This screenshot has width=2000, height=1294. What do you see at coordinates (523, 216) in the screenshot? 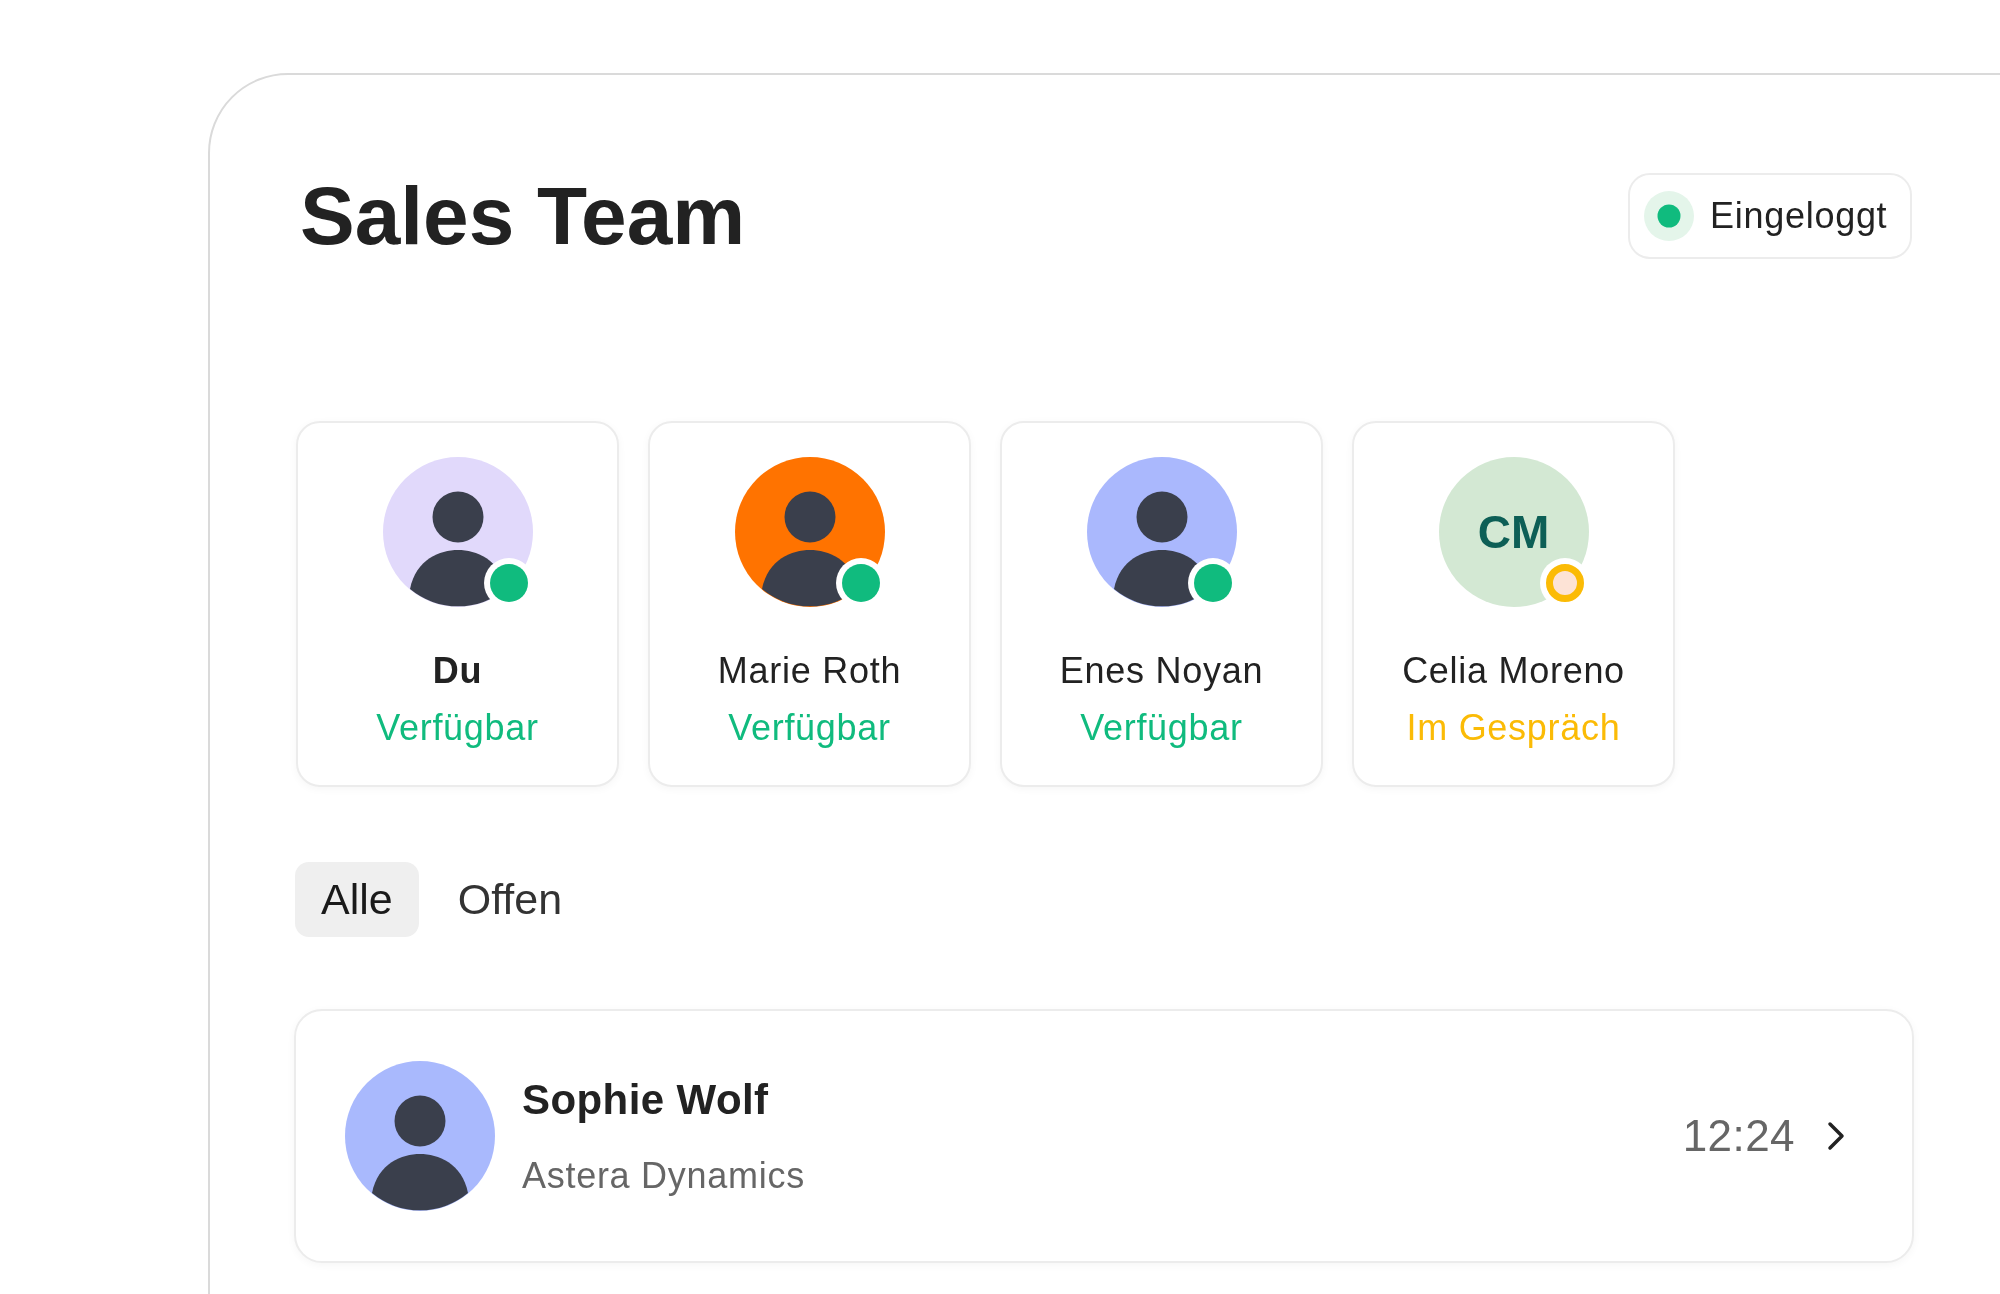
I see `page-title: Sales Team` at bounding box center [523, 216].